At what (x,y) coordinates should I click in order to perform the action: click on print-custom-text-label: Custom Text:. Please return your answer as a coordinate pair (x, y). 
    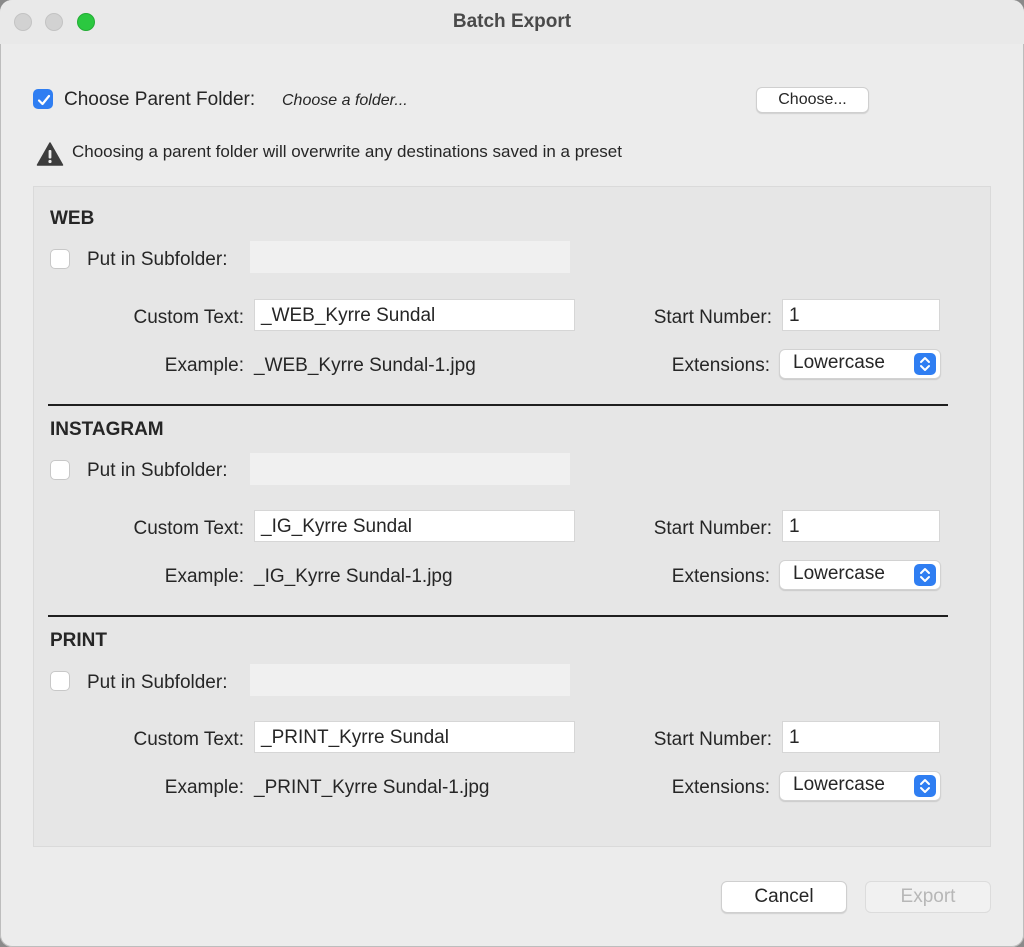
    Looking at the image, I should click on (188, 739).